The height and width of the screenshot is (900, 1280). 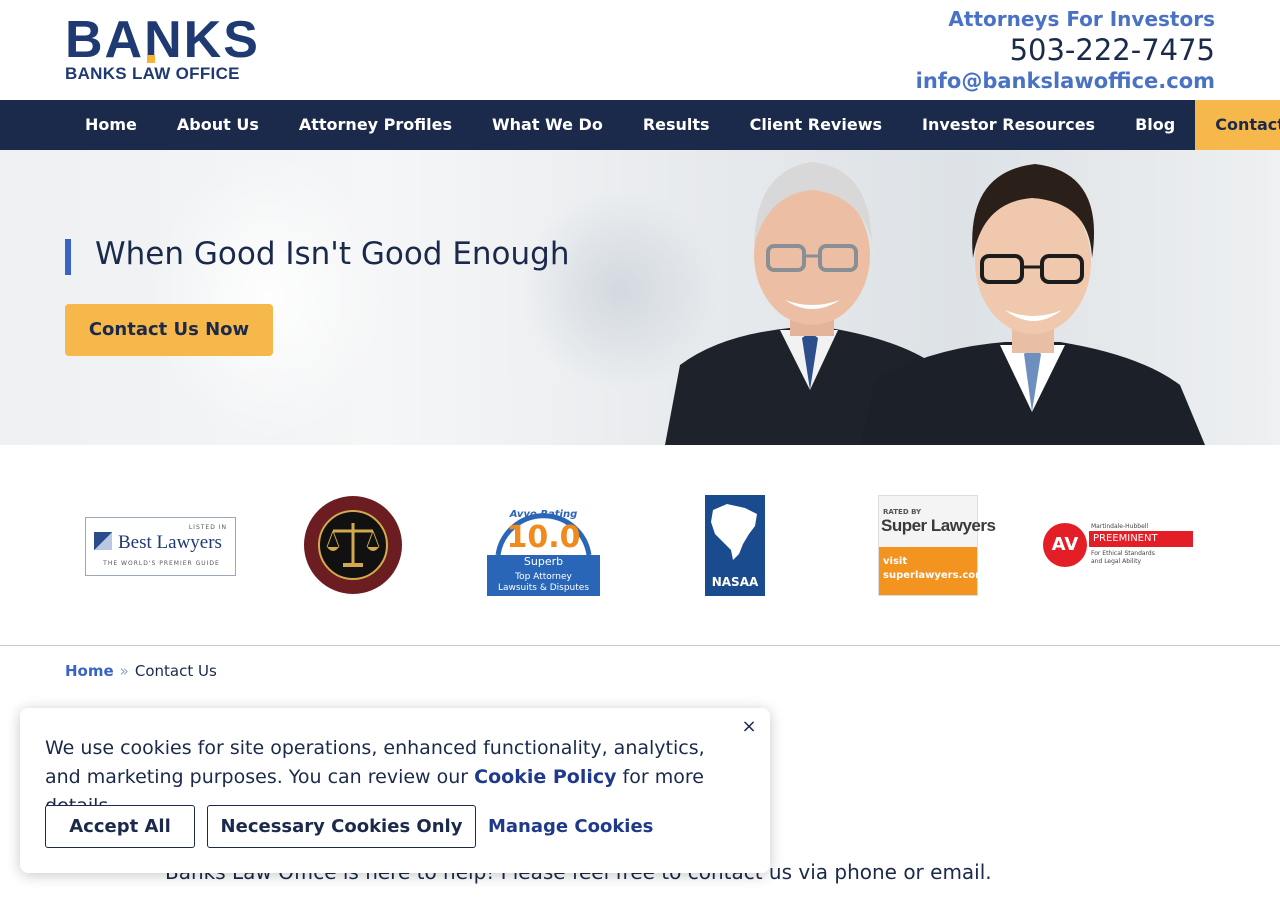 I want to click on nav-item-investor-resources: Investor Resources, so click(x=1008, y=125).